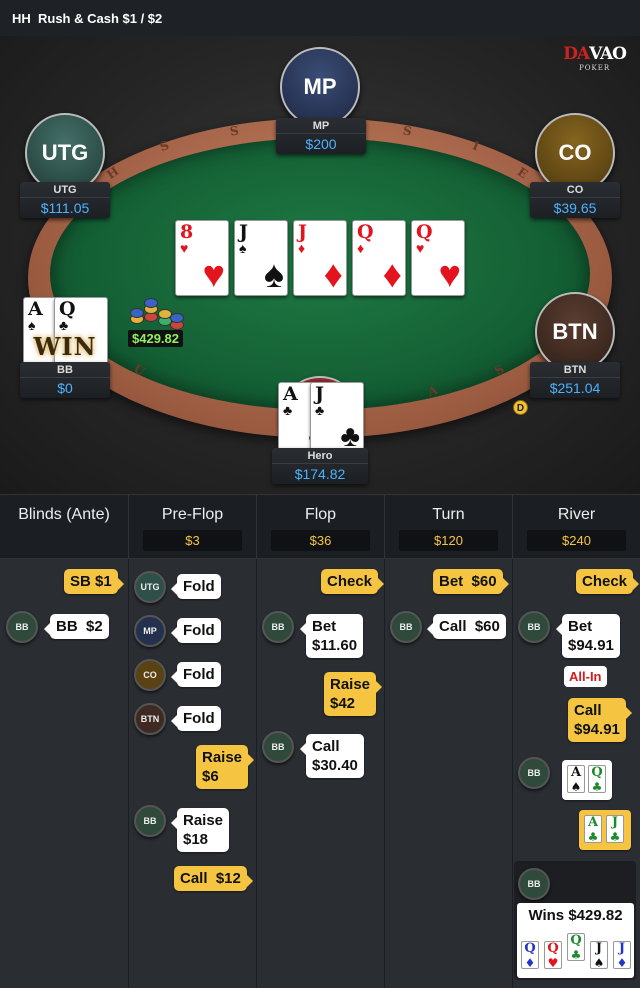 Image resolution: width=640 pixels, height=988 pixels. What do you see at coordinates (192, 514) in the screenshot?
I see `street-name: Pre-Flop` at bounding box center [192, 514].